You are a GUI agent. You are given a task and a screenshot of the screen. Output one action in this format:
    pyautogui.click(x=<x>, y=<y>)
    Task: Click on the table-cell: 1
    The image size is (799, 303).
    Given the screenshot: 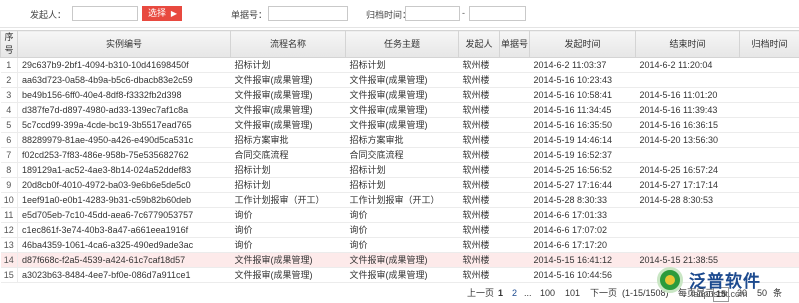 What is the action you would take?
    pyautogui.click(x=9, y=65)
    